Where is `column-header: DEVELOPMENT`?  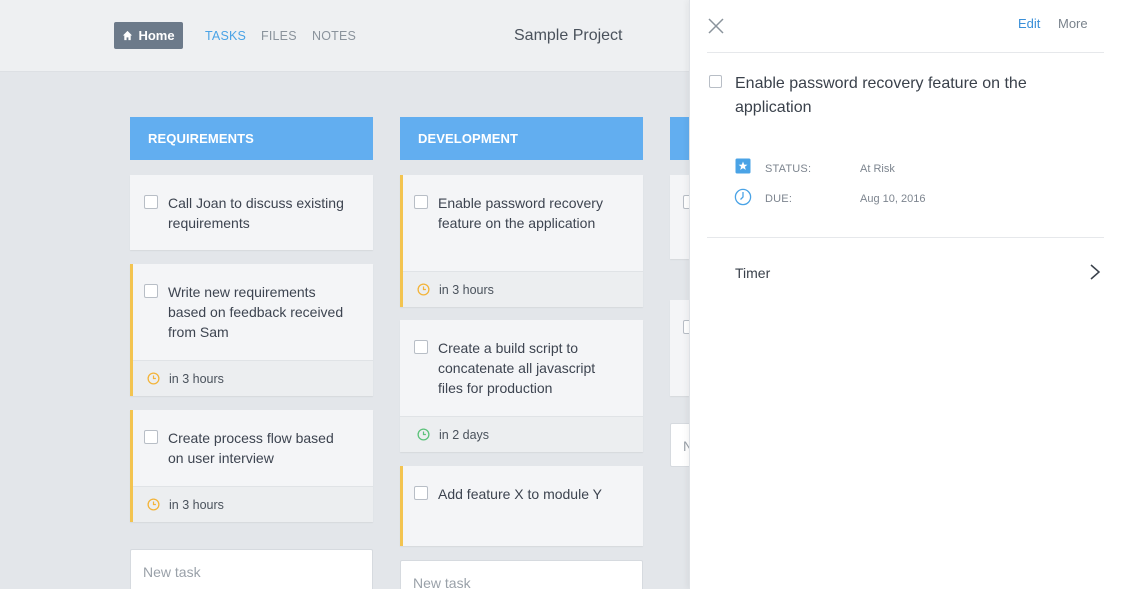
column-header: DEVELOPMENT is located at coordinates (521, 138).